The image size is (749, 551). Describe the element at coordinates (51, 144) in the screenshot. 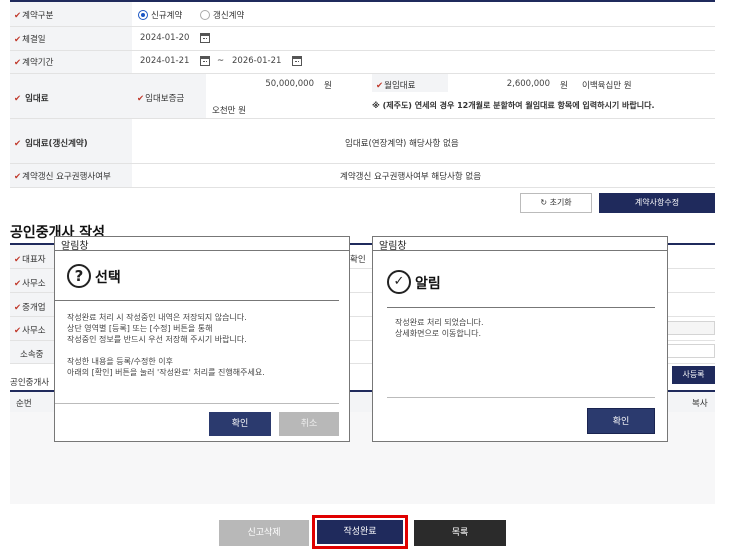

I see `rent-renewal-label: ✔ 임대료(갱신계약)` at that location.